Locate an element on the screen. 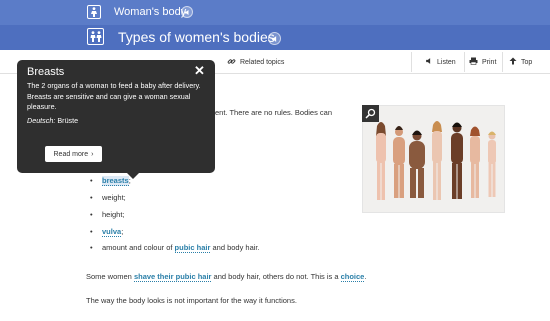  related-topics-label: Related topics is located at coordinates (262, 62).